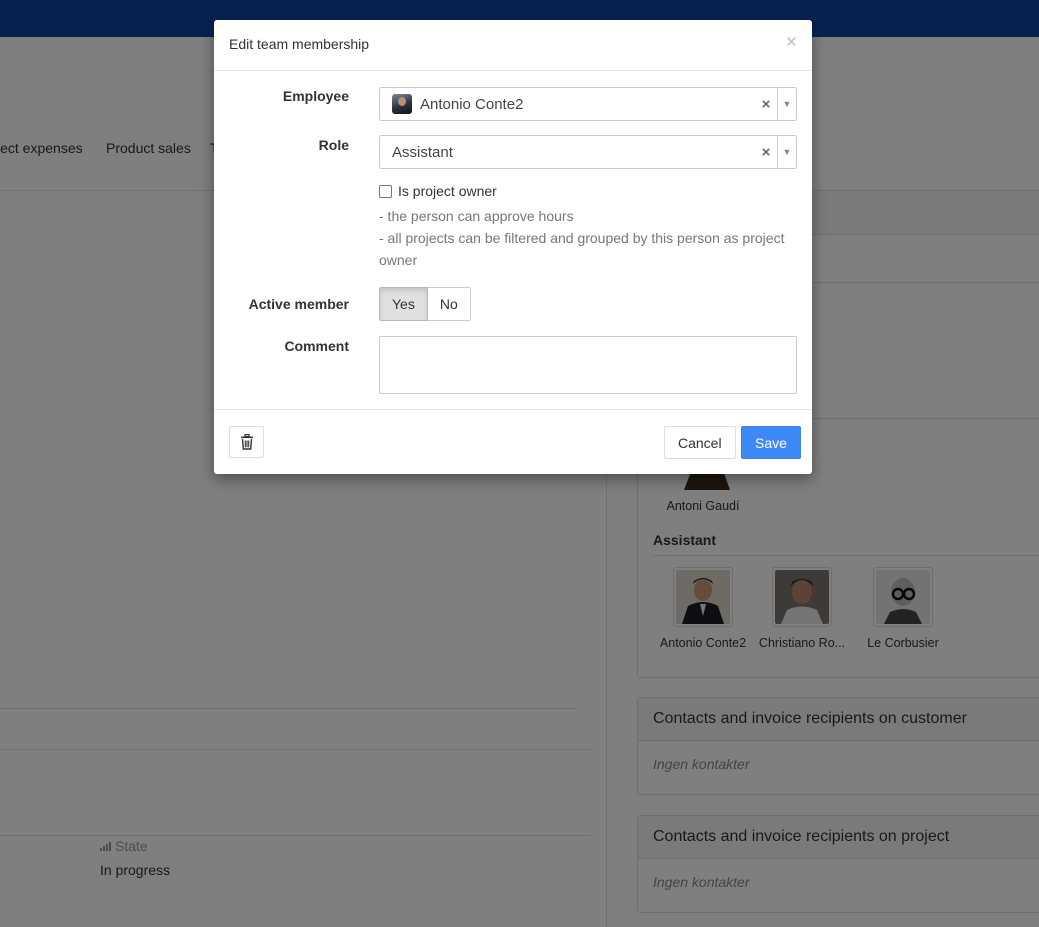  Describe the element at coordinates (513, 45) in the screenshot. I see `dialog-header: Edit team membership ×` at that location.